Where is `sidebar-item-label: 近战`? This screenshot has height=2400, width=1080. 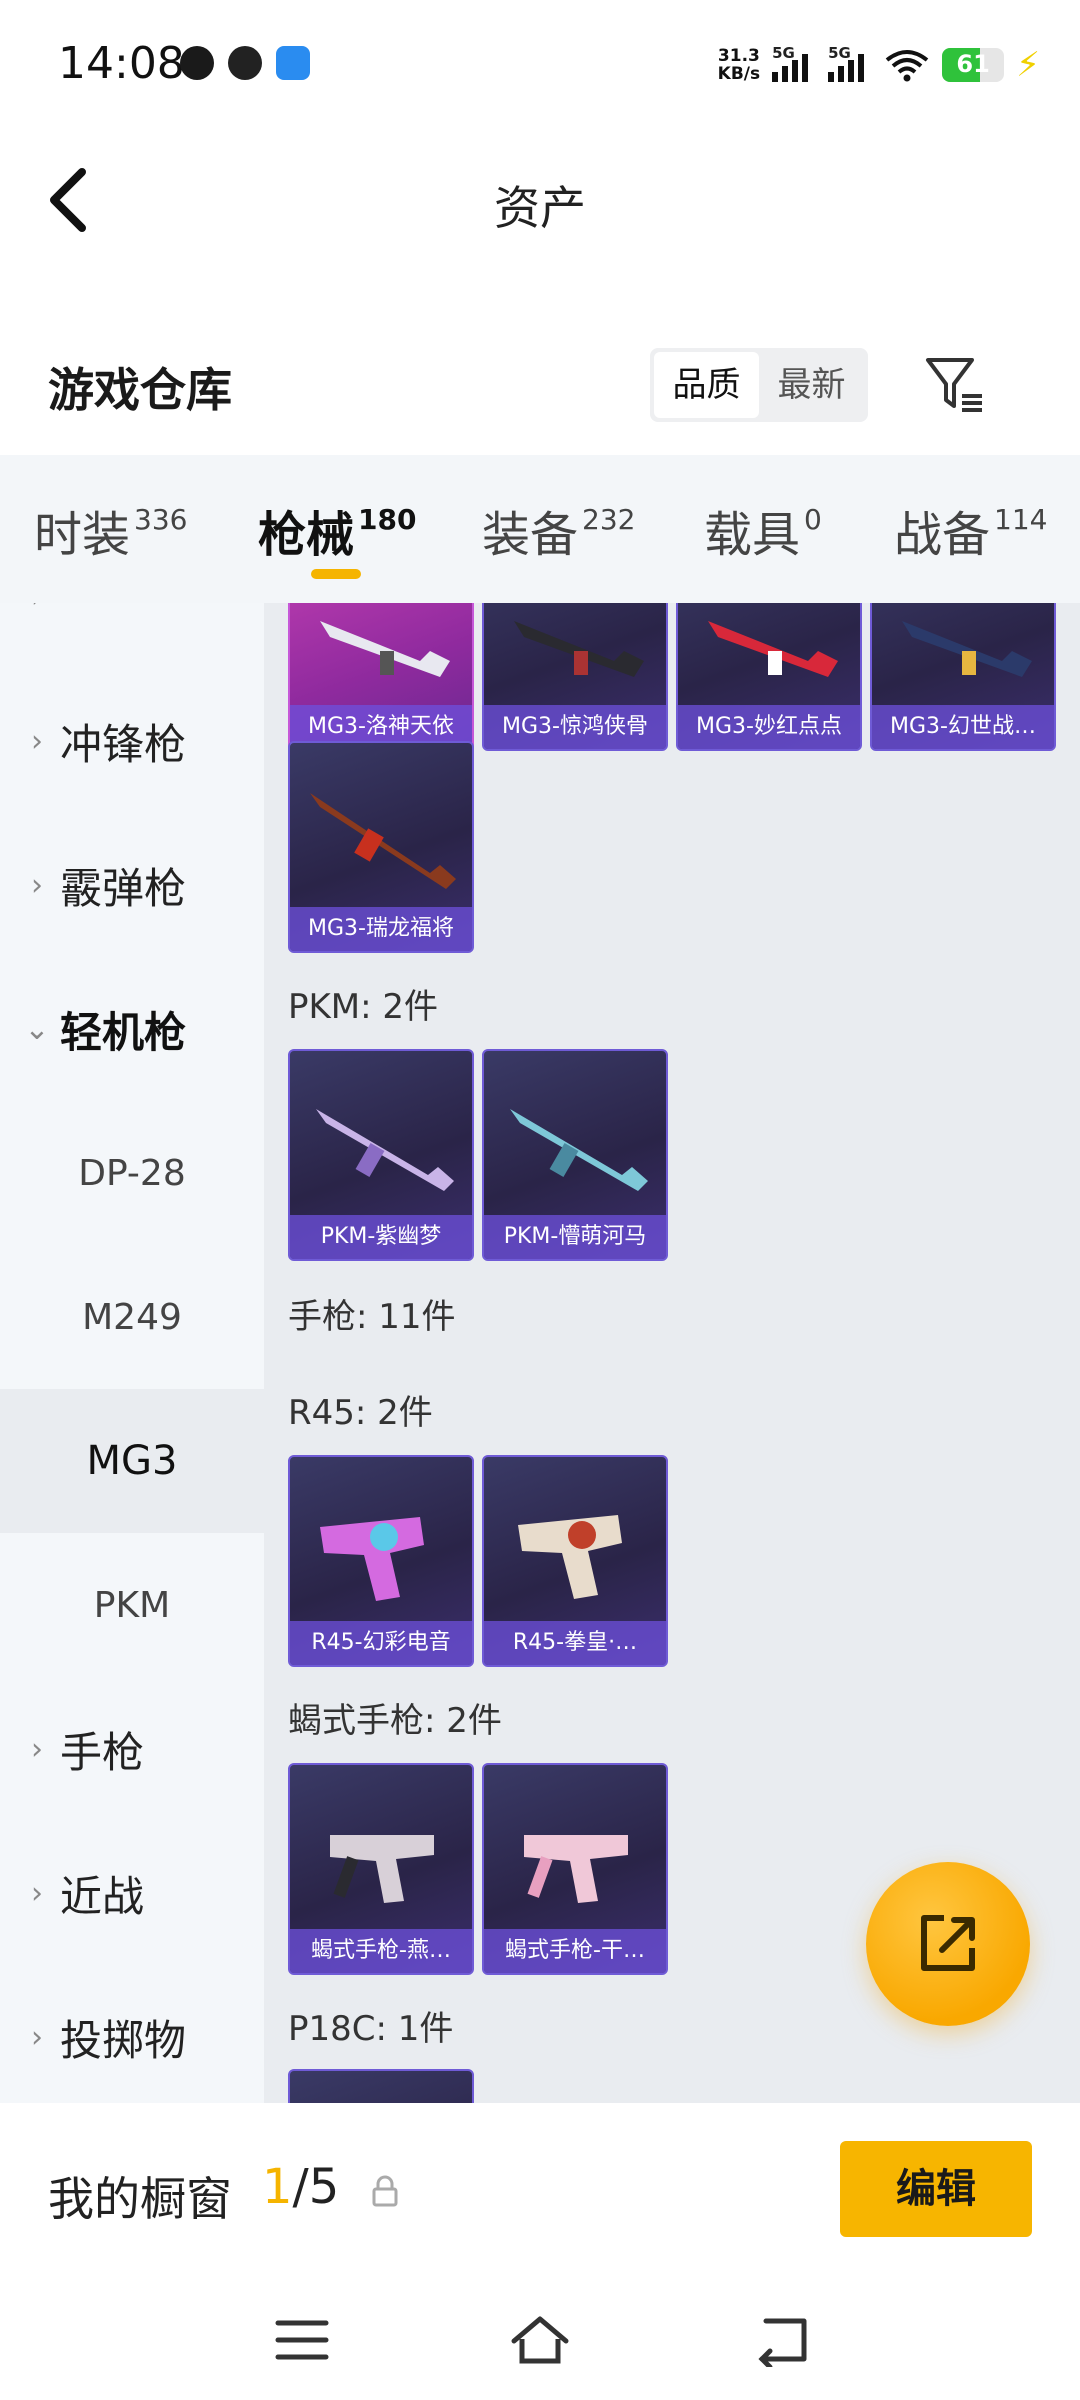
sidebar-item-label: 近战 is located at coordinates (102, 1896).